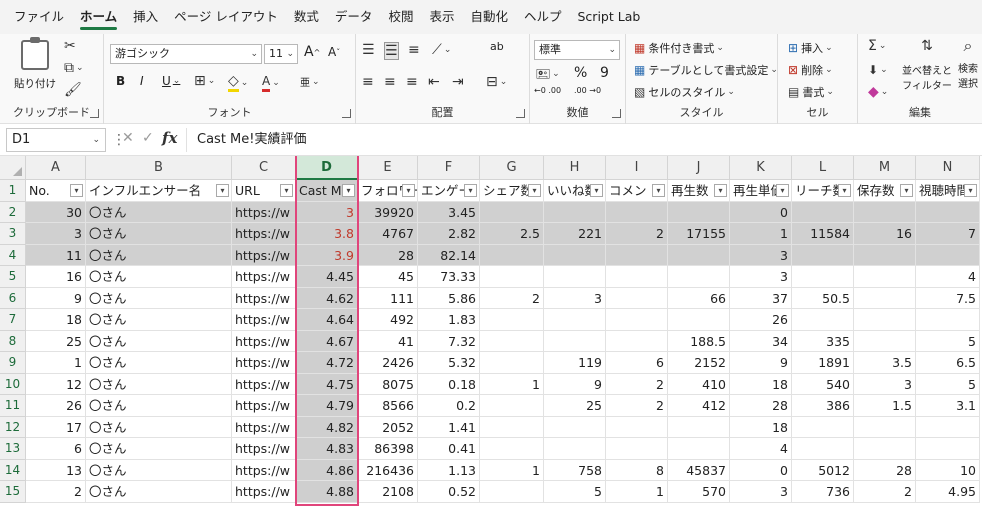 This screenshot has width=982, height=506. Describe the element at coordinates (699, 427) in the screenshot. I see `cell-j12` at that location.